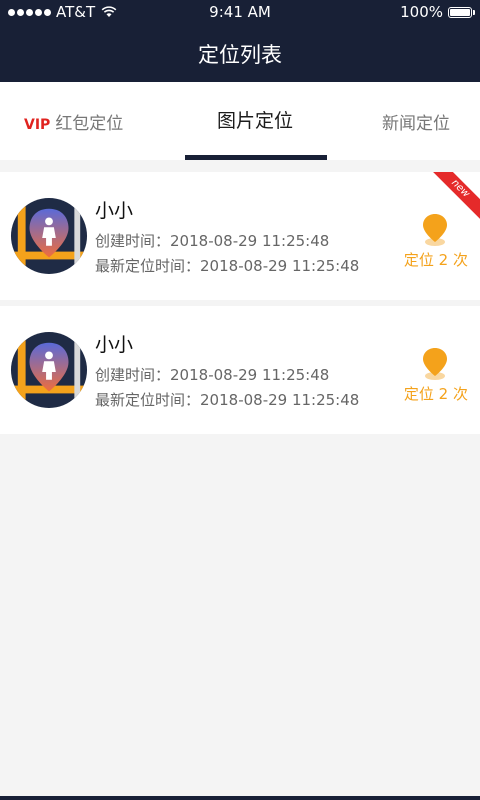 Image resolution: width=480 pixels, height=800 pixels. I want to click on page-title: 定位列表, so click(240, 55).